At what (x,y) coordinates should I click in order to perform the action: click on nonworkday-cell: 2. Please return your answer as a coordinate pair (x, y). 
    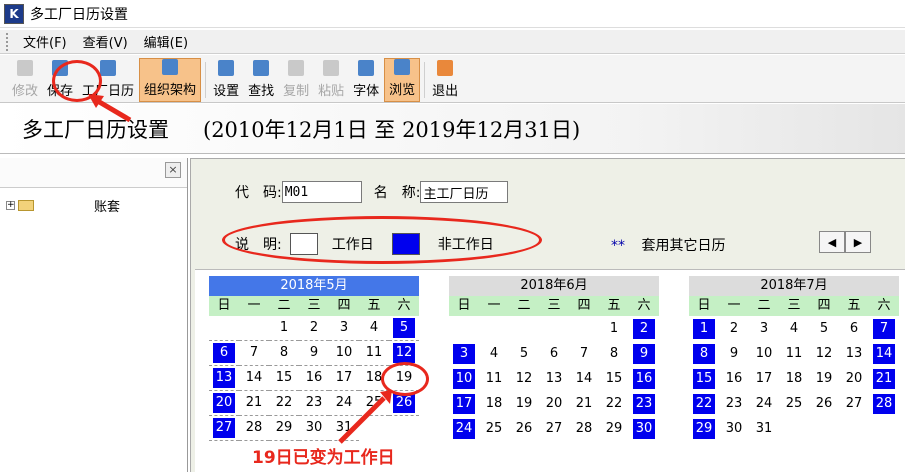
    Looking at the image, I should click on (644, 328).